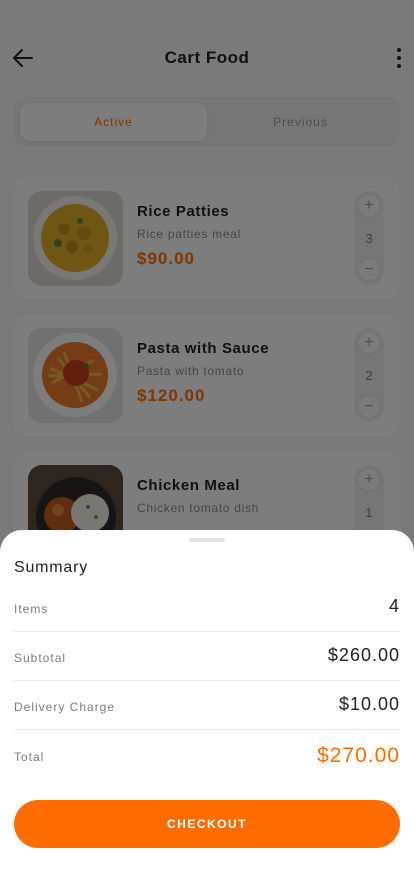 This screenshot has width=414, height=896. What do you see at coordinates (65, 707) in the screenshot?
I see `delivery-label: Delivery Charge` at bounding box center [65, 707].